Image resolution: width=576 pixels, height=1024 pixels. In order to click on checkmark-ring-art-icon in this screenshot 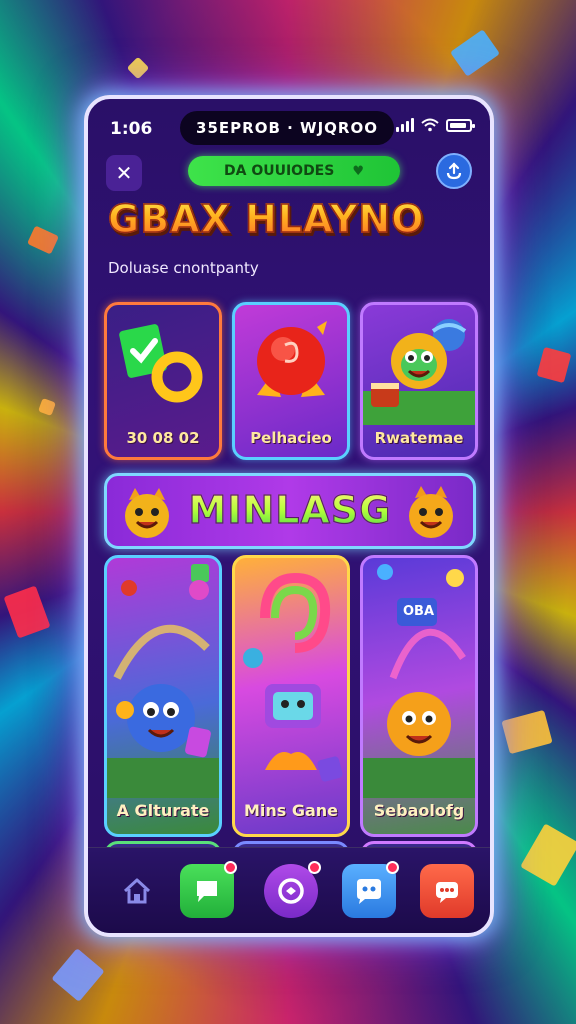, I will do `click(161, 363)`.